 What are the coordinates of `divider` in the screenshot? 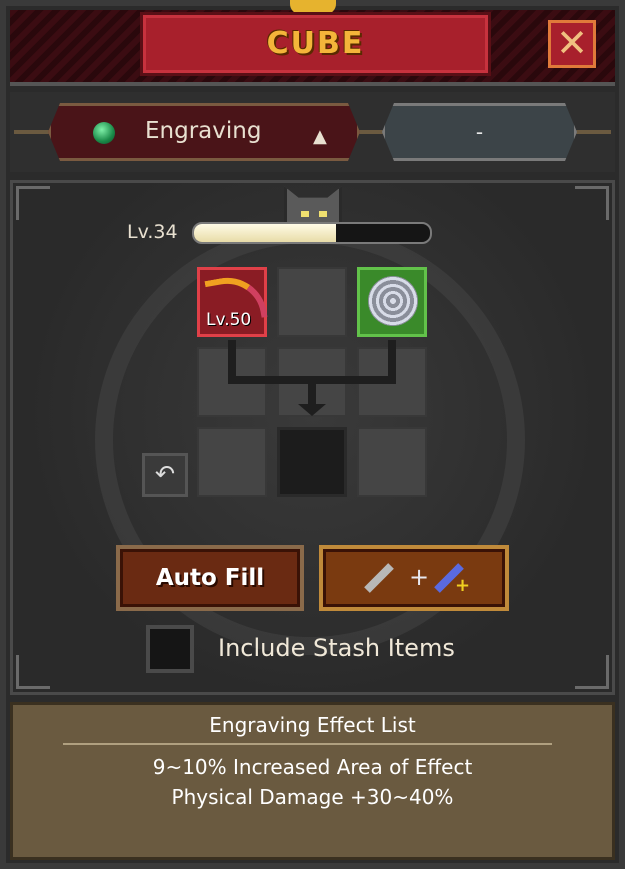 It's located at (307, 744).